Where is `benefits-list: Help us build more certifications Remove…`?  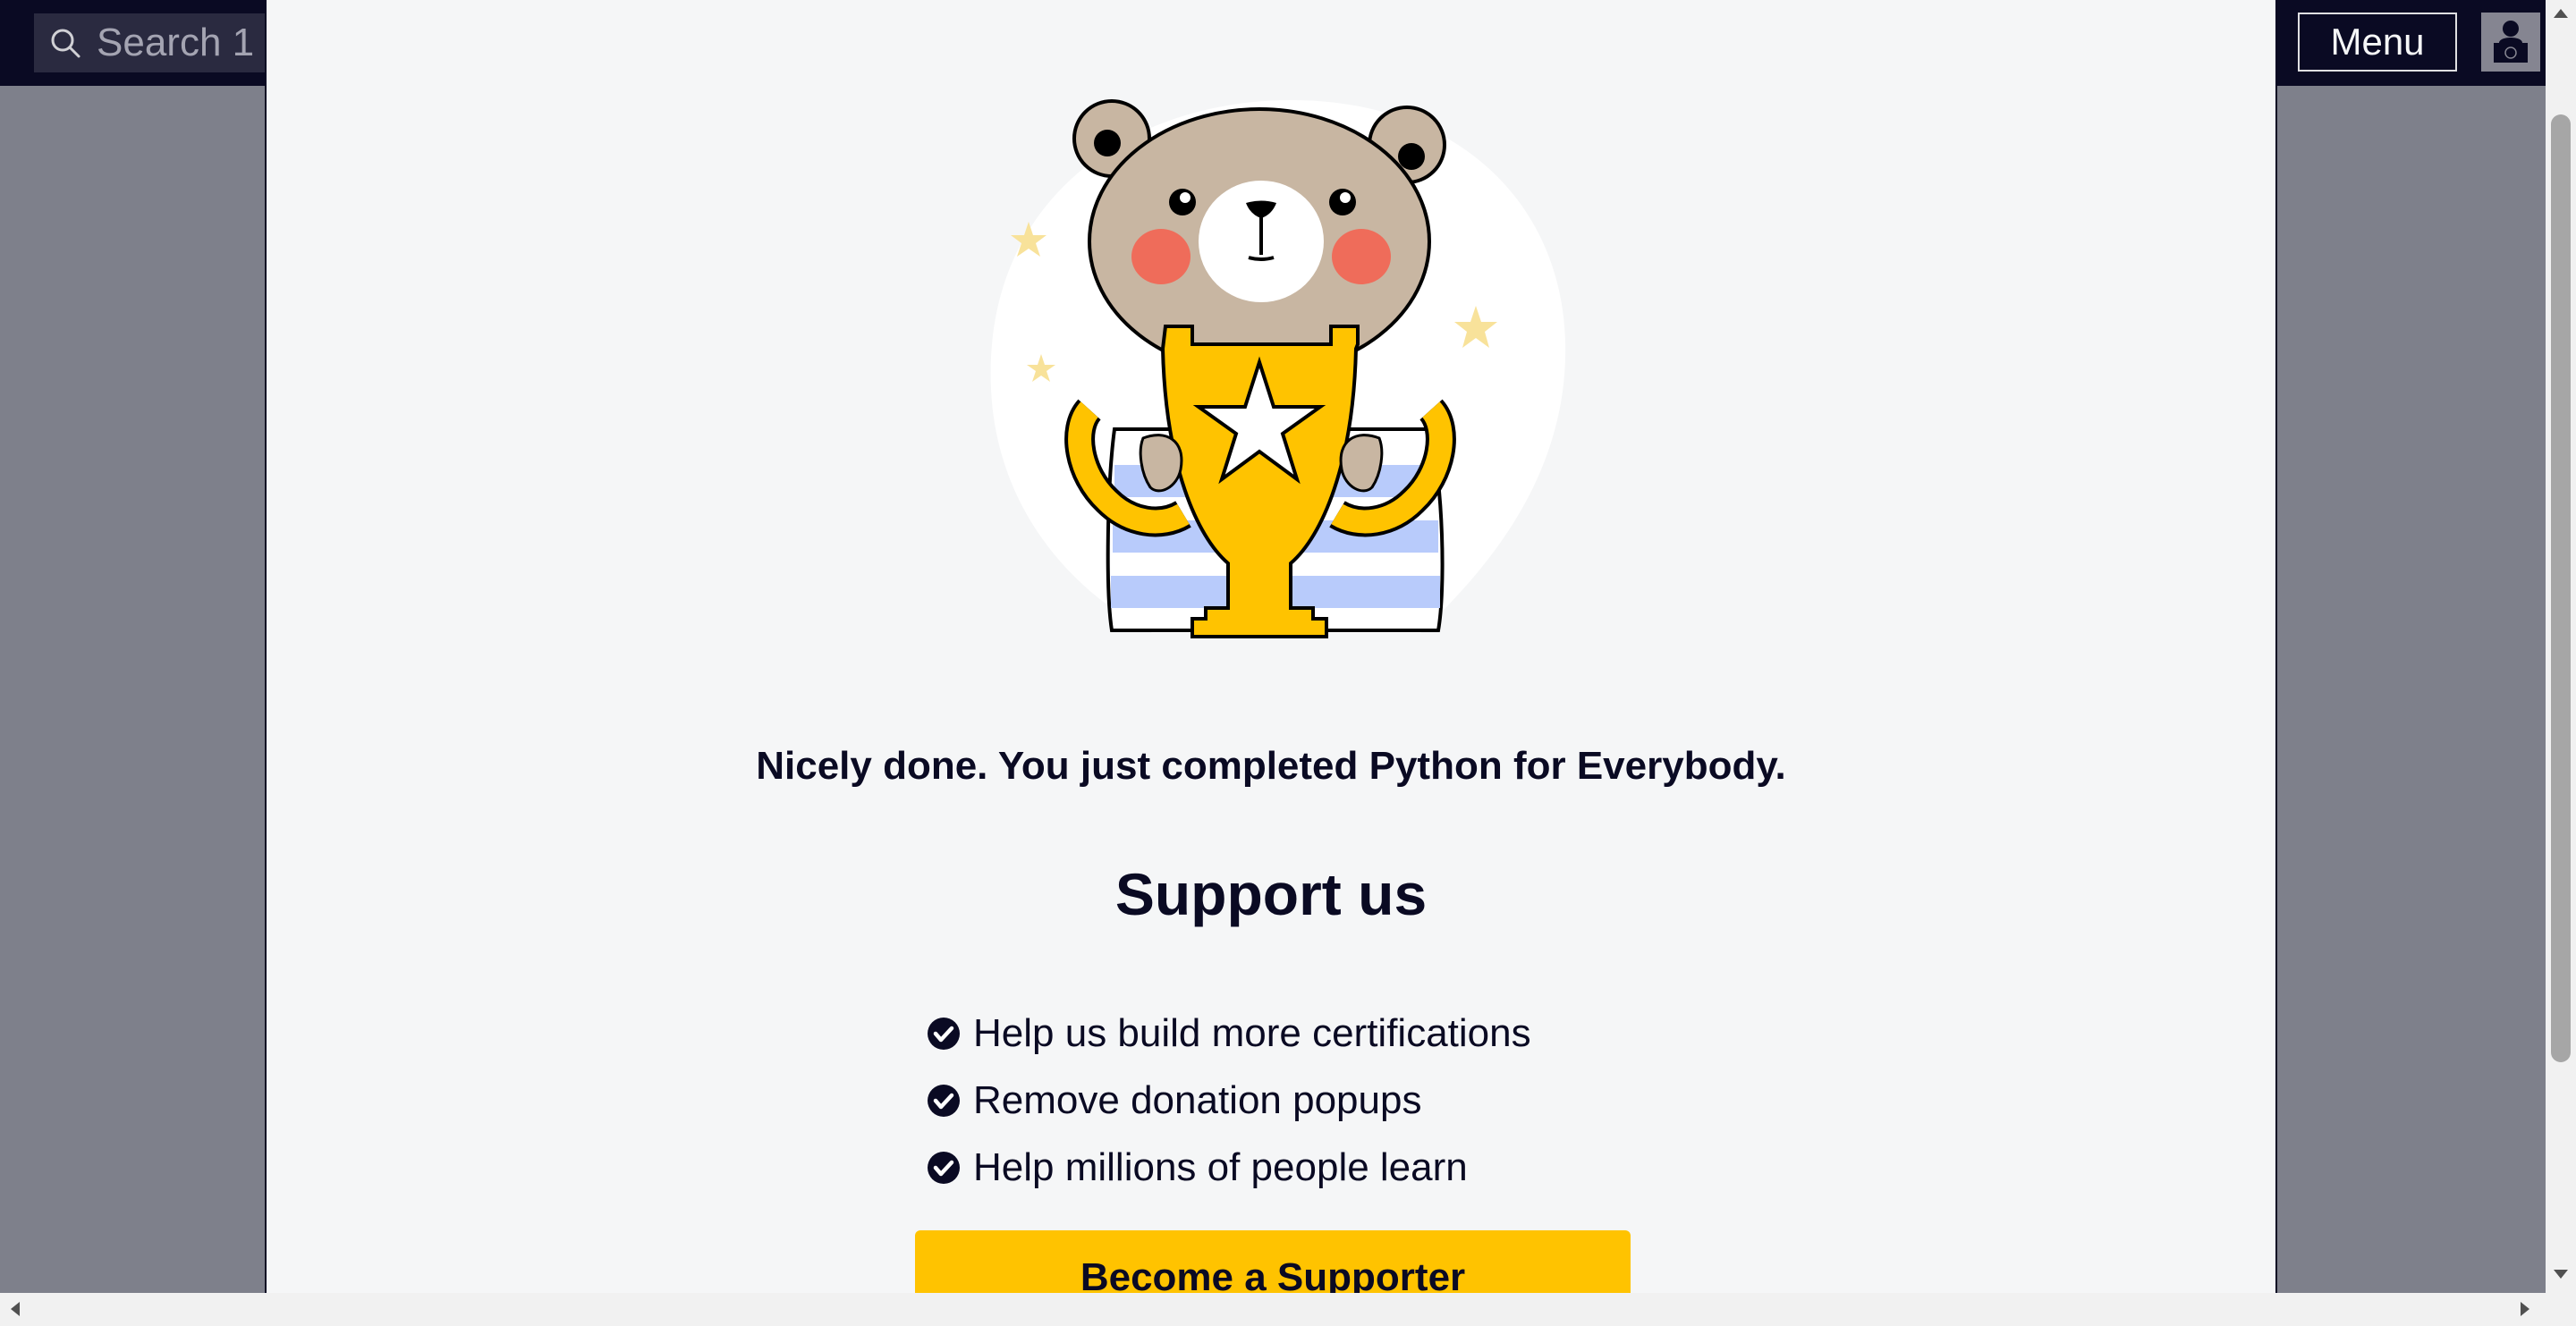
benefits-list: Help us build more certifications Remove… is located at coordinates (1229, 1100).